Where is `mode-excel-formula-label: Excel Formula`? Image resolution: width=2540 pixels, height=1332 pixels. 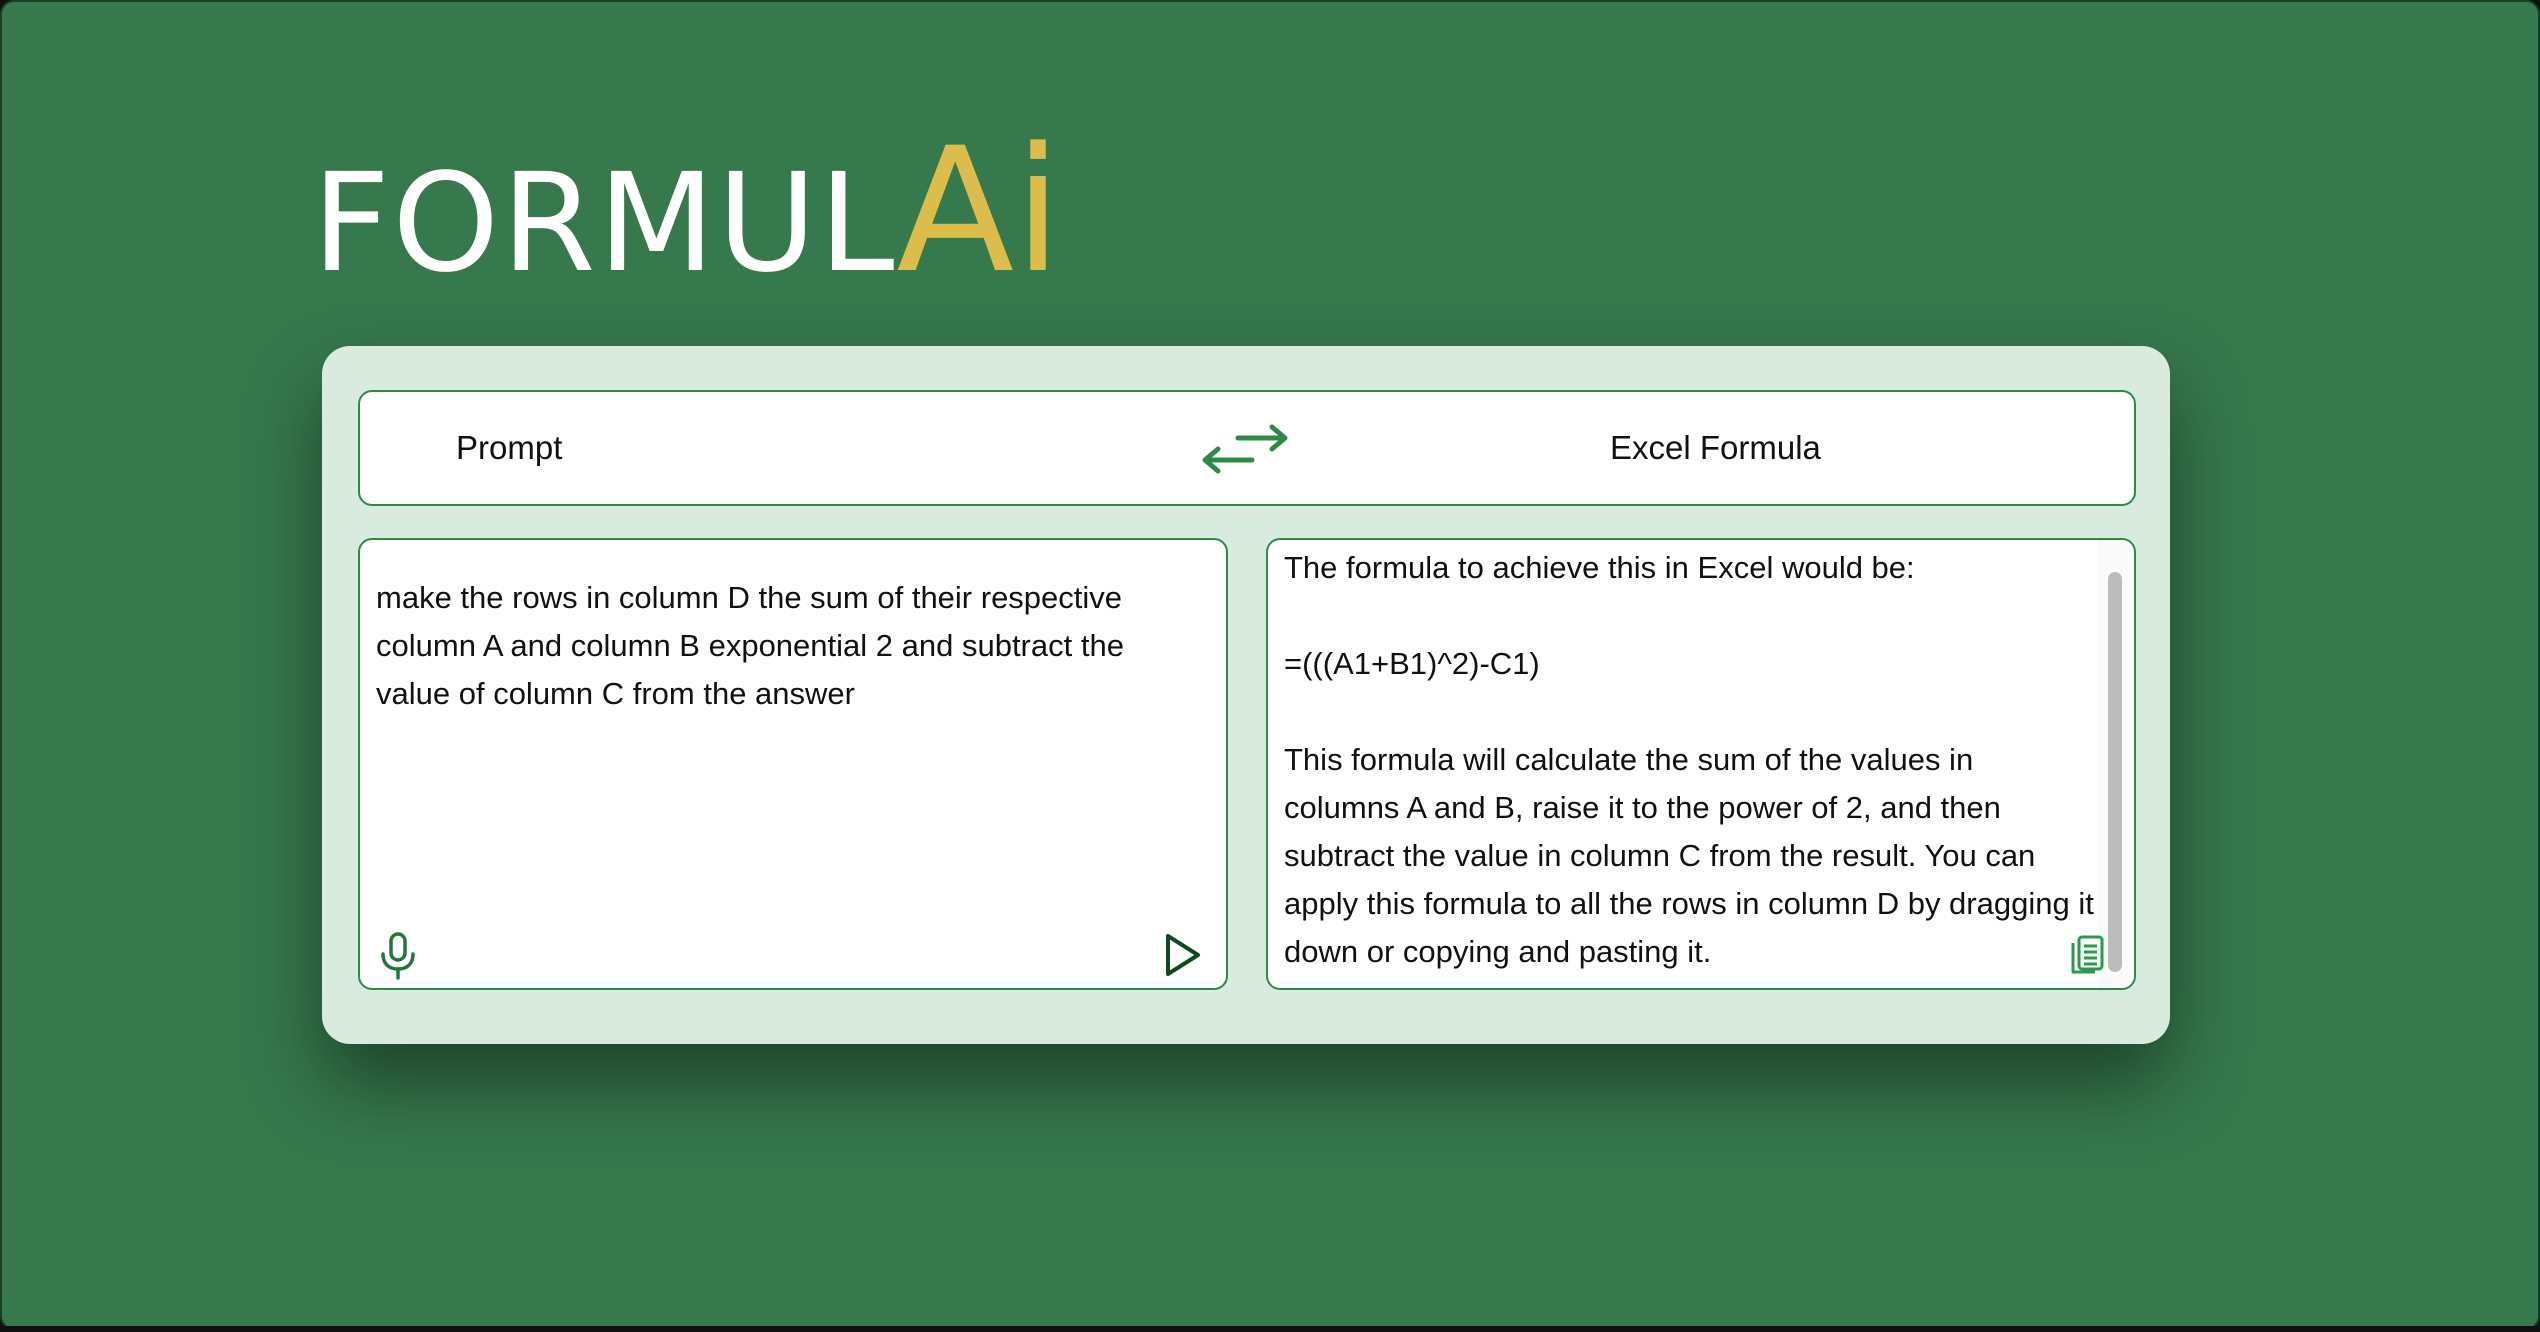 mode-excel-formula-label: Excel Formula is located at coordinates (1715, 447).